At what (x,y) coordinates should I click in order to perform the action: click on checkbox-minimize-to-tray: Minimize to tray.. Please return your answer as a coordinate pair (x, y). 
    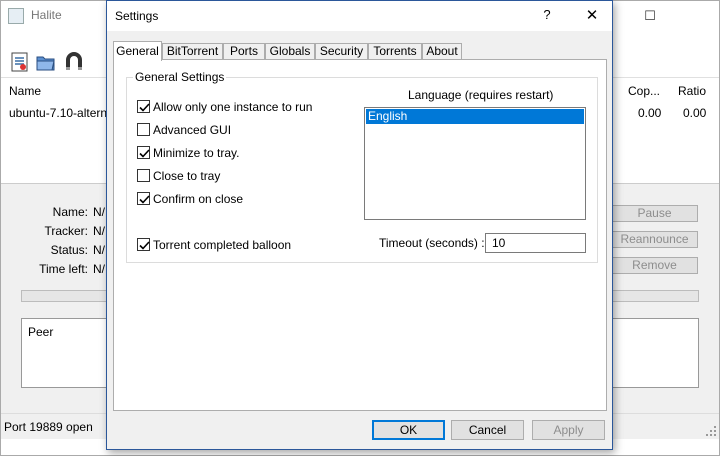
    Looking at the image, I should click on (188, 152).